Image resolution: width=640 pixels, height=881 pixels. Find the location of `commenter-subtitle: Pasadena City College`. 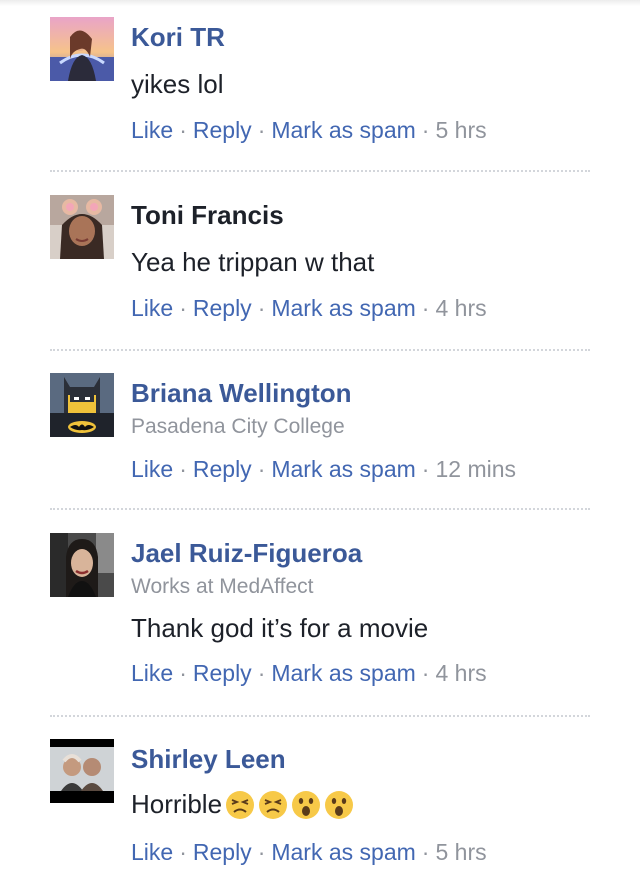

commenter-subtitle: Pasadena City College is located at coordinates (238, 426).